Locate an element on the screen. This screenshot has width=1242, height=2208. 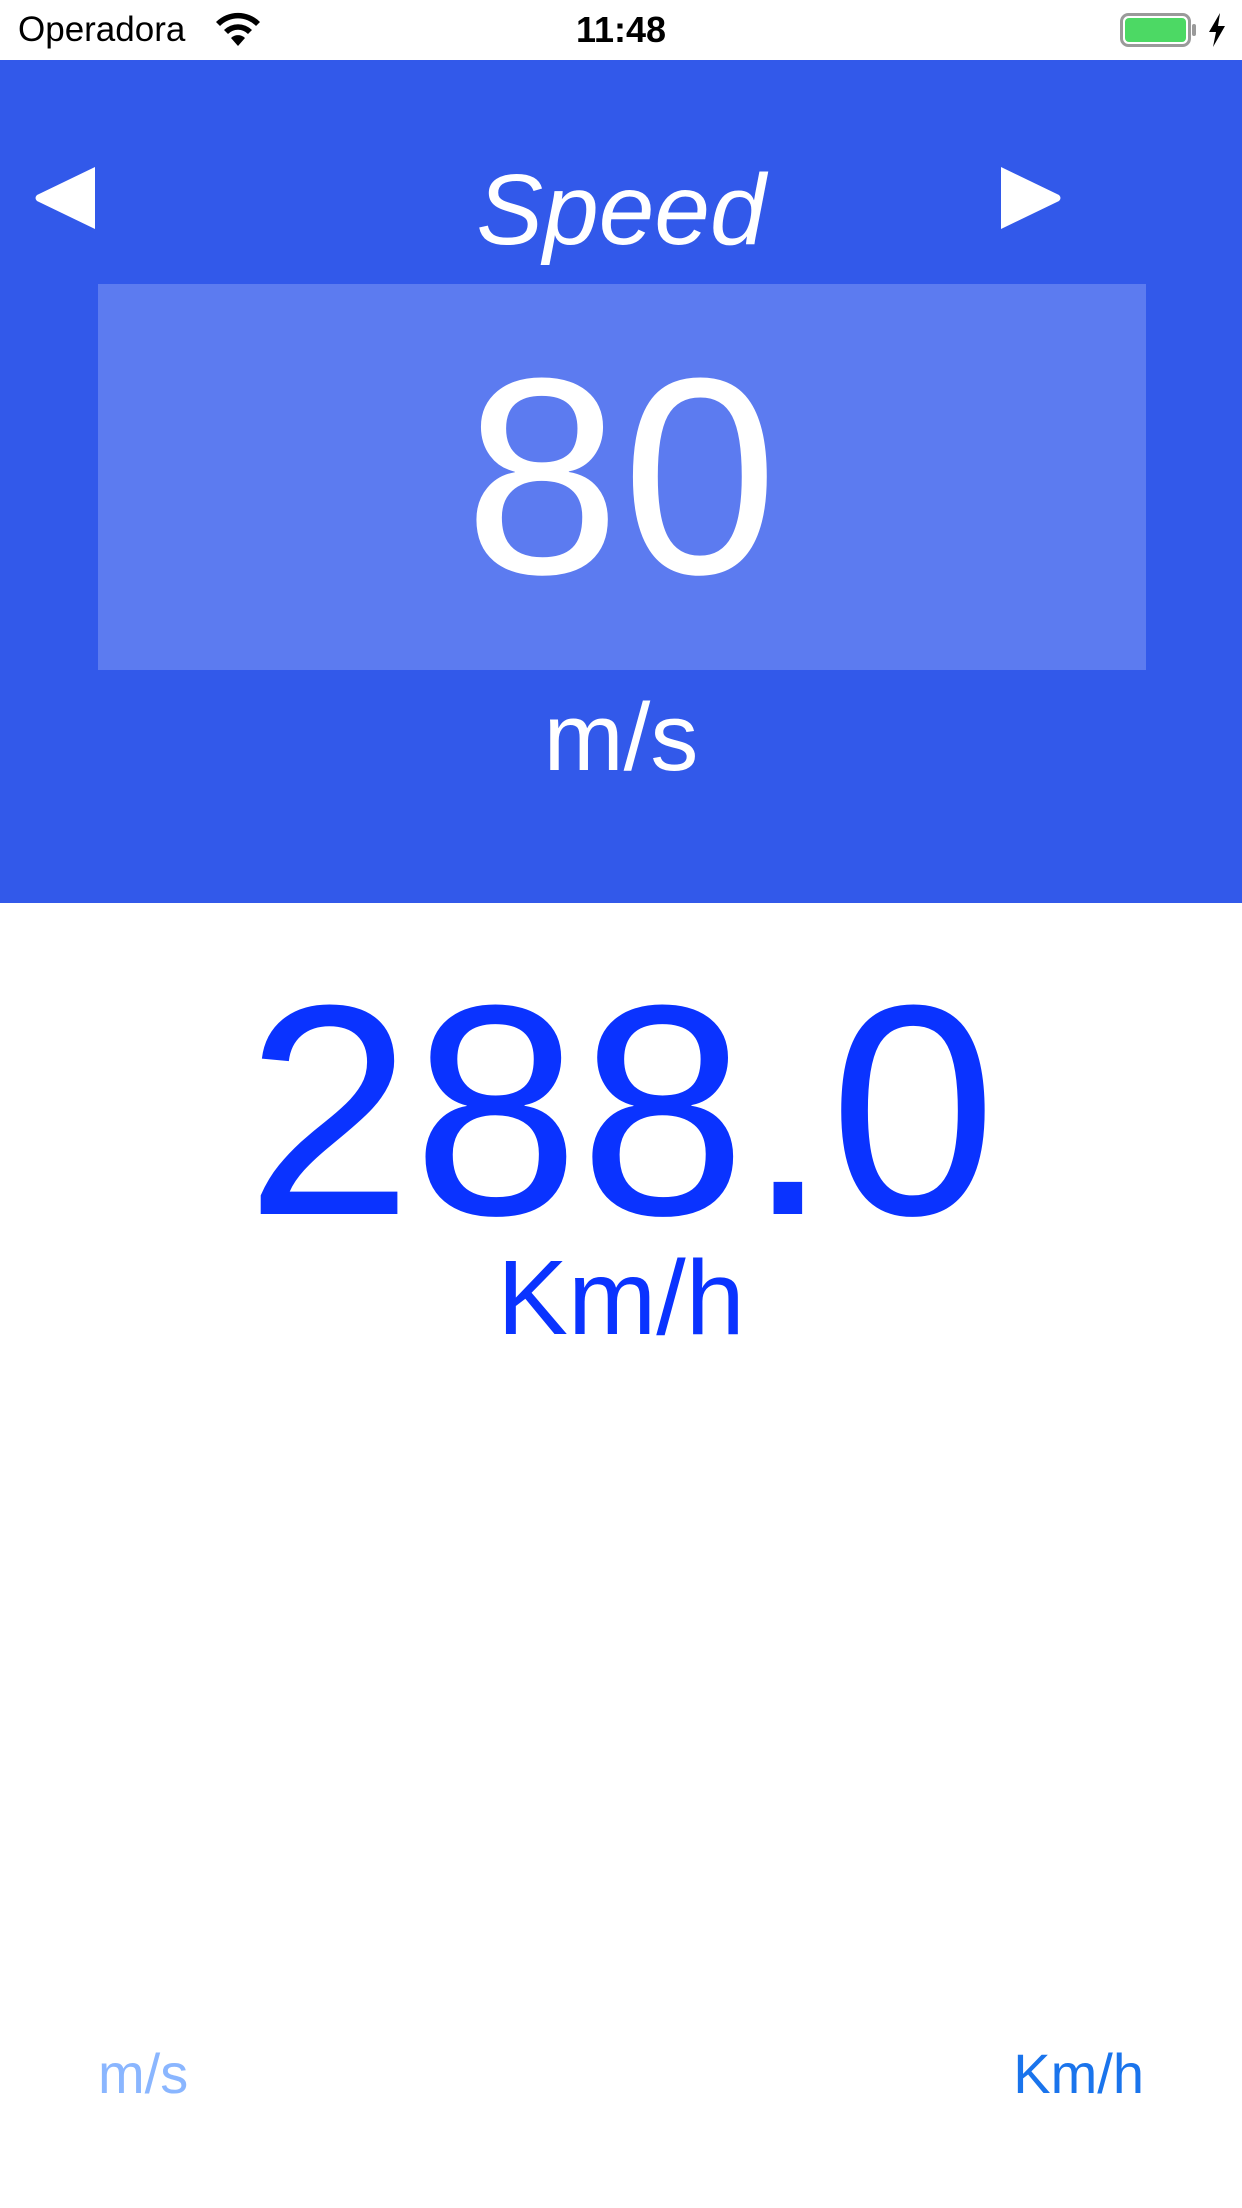
next-button is located at coordinates (1030, 198).